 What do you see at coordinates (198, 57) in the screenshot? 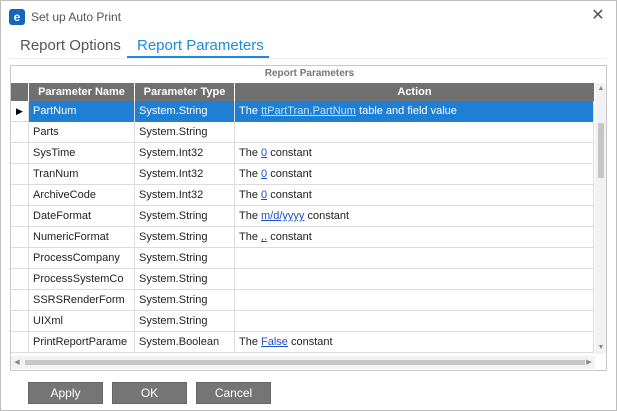
I see `active-tab-indicator` at bounding box center [198, 57].